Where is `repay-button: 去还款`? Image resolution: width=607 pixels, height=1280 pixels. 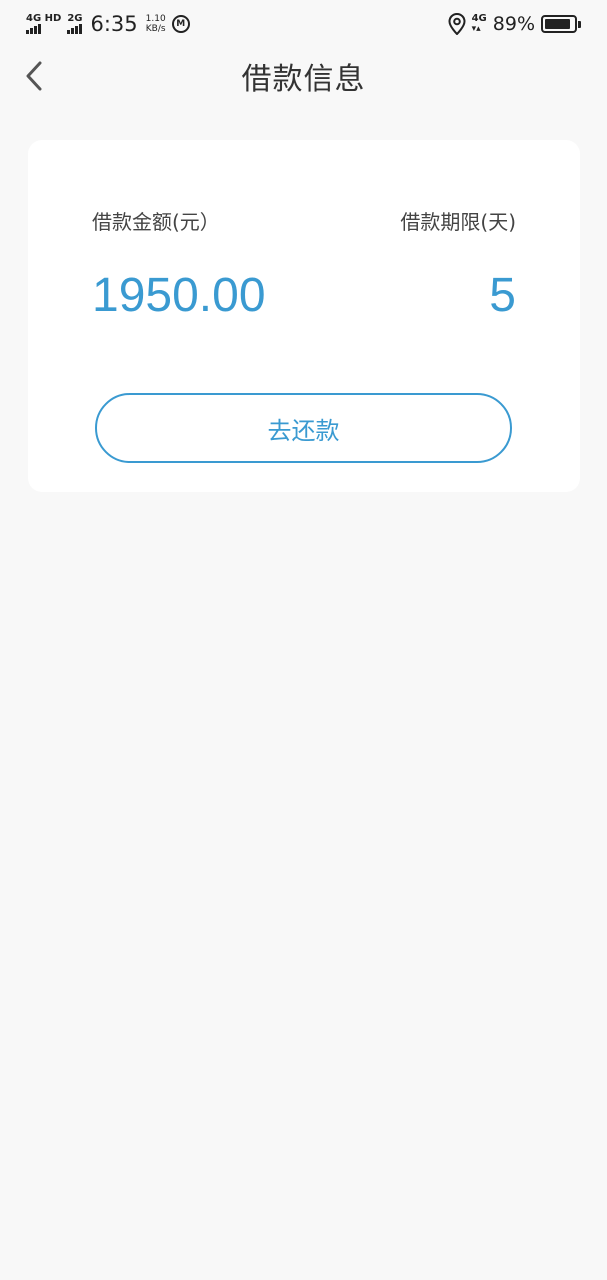 repay-button: 去还款 is located at coordinates (303, 428).